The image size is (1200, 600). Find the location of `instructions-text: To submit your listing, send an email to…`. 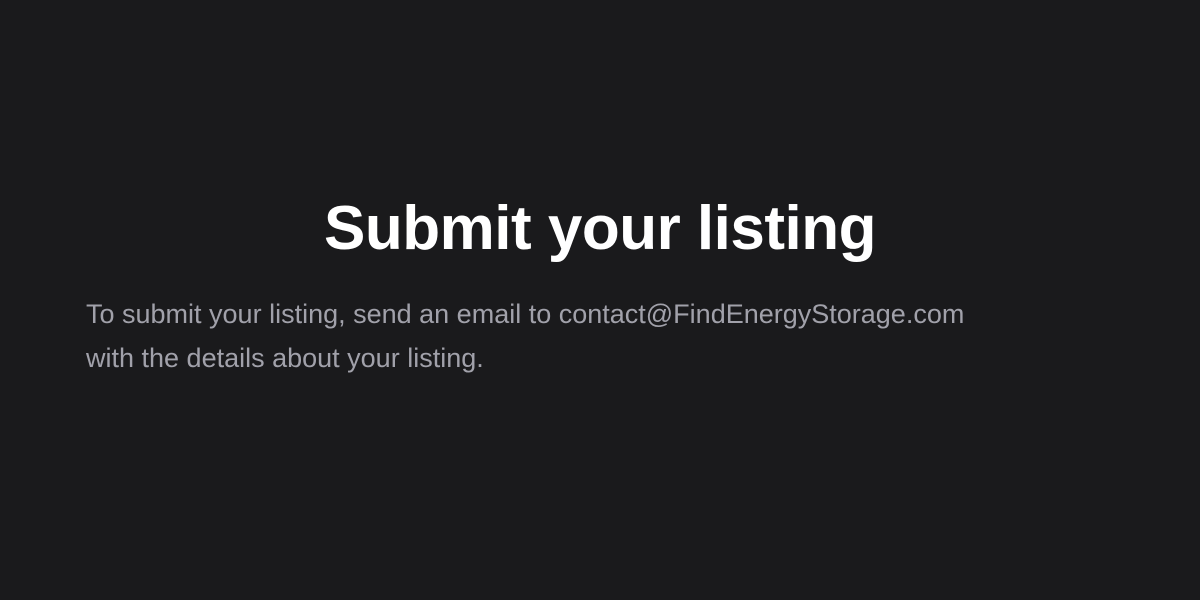

instructions-text: To submit your listing, send an email to… is located at coordinates (606, 336).